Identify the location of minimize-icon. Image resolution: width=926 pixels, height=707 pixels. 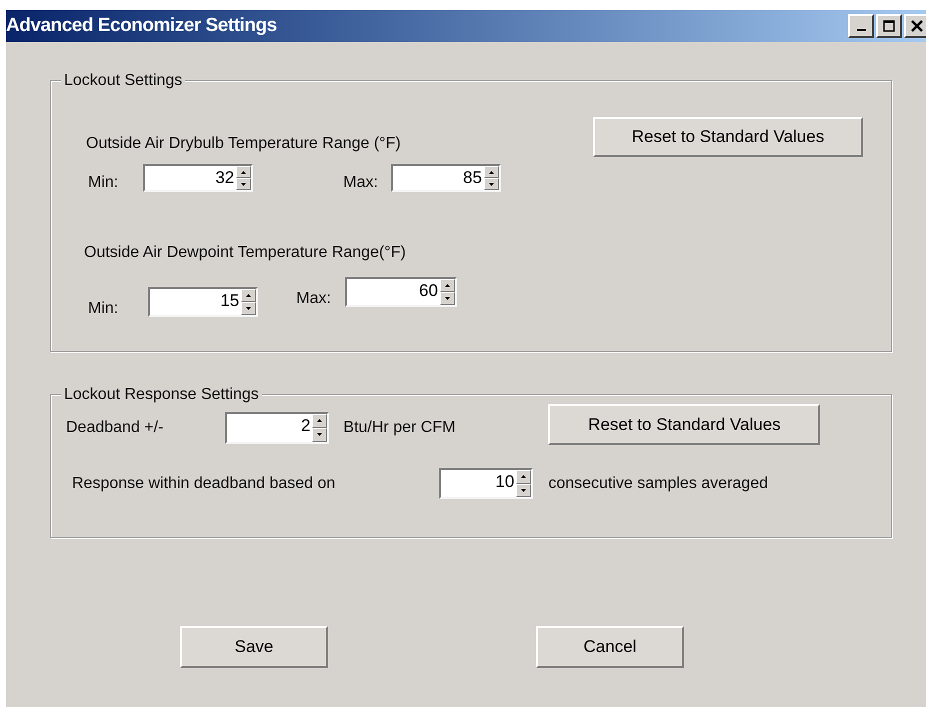
(861, 30).